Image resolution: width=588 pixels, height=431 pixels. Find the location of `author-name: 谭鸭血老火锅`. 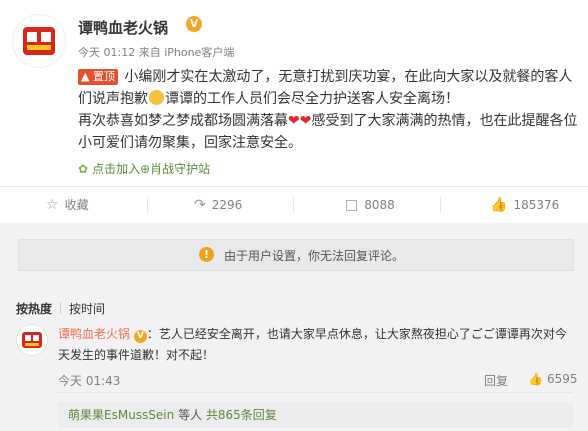

author-name: 谭鸭血老火锅 is located at coordinates (123, 27).